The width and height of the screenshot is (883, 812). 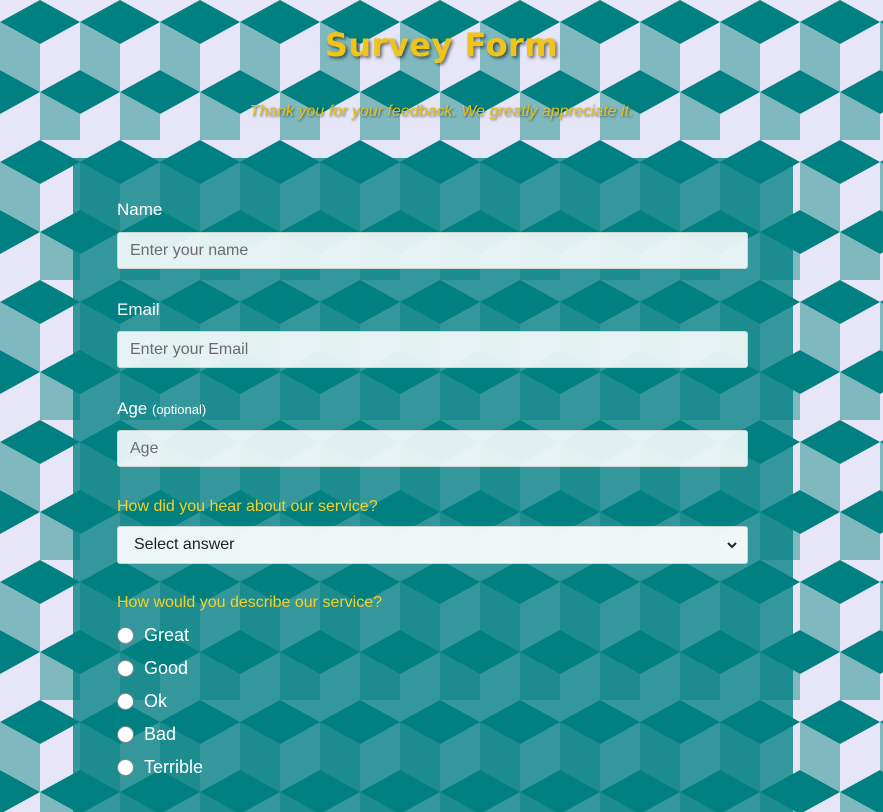 I want to click on name-label: Name, so click(x=140, y=209).